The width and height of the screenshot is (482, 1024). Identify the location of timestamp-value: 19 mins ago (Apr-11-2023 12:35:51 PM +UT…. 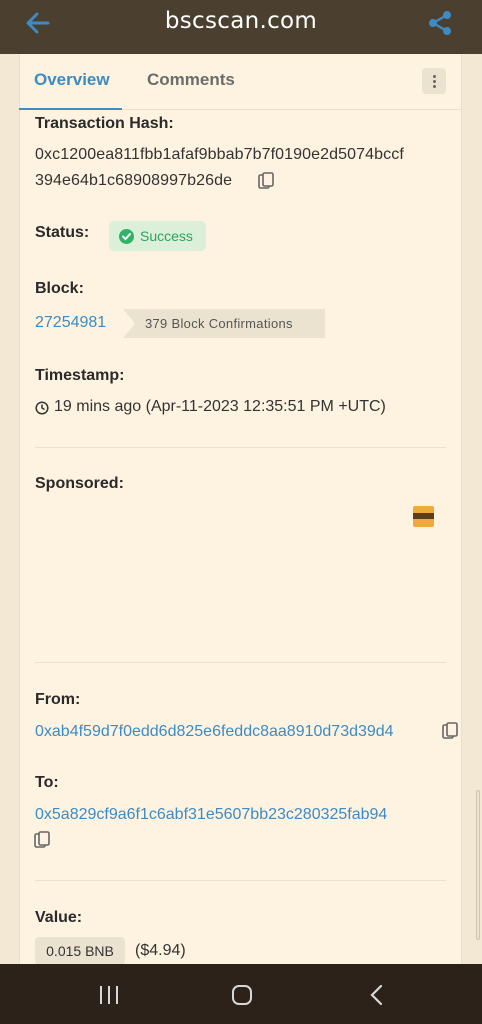
(220, 406).